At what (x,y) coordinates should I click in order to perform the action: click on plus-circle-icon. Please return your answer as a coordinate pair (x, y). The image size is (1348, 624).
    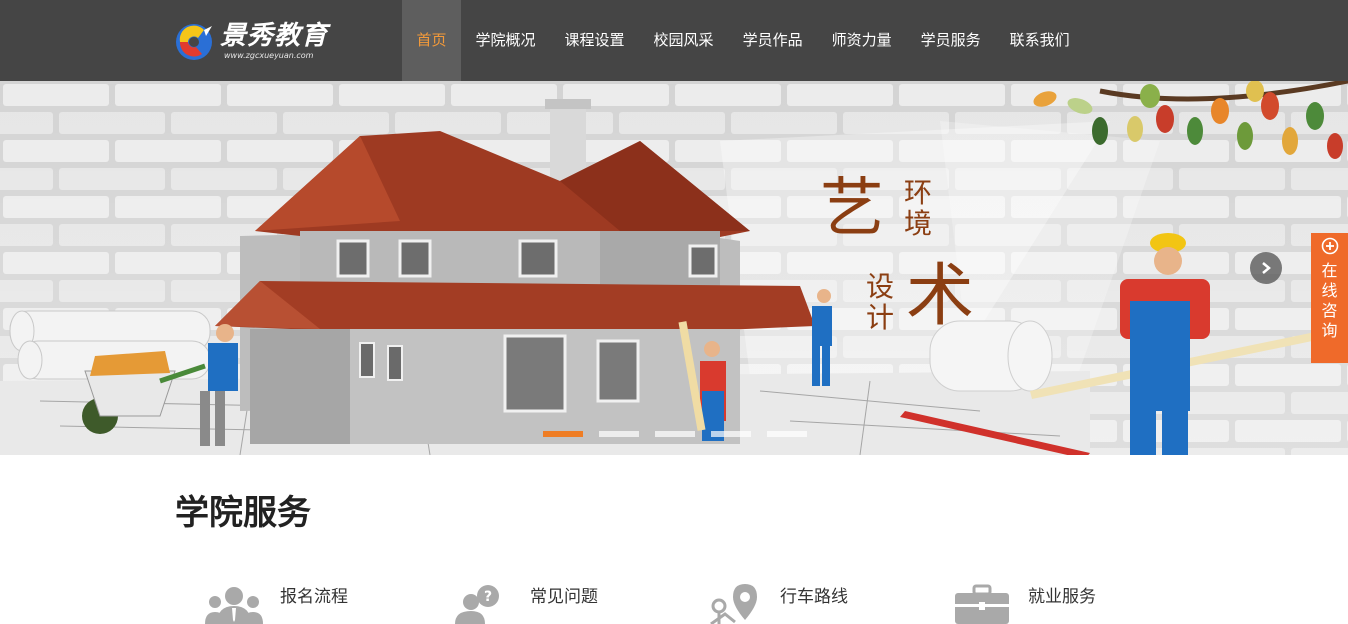
    Looking at the image, I should click on (1329, 246).